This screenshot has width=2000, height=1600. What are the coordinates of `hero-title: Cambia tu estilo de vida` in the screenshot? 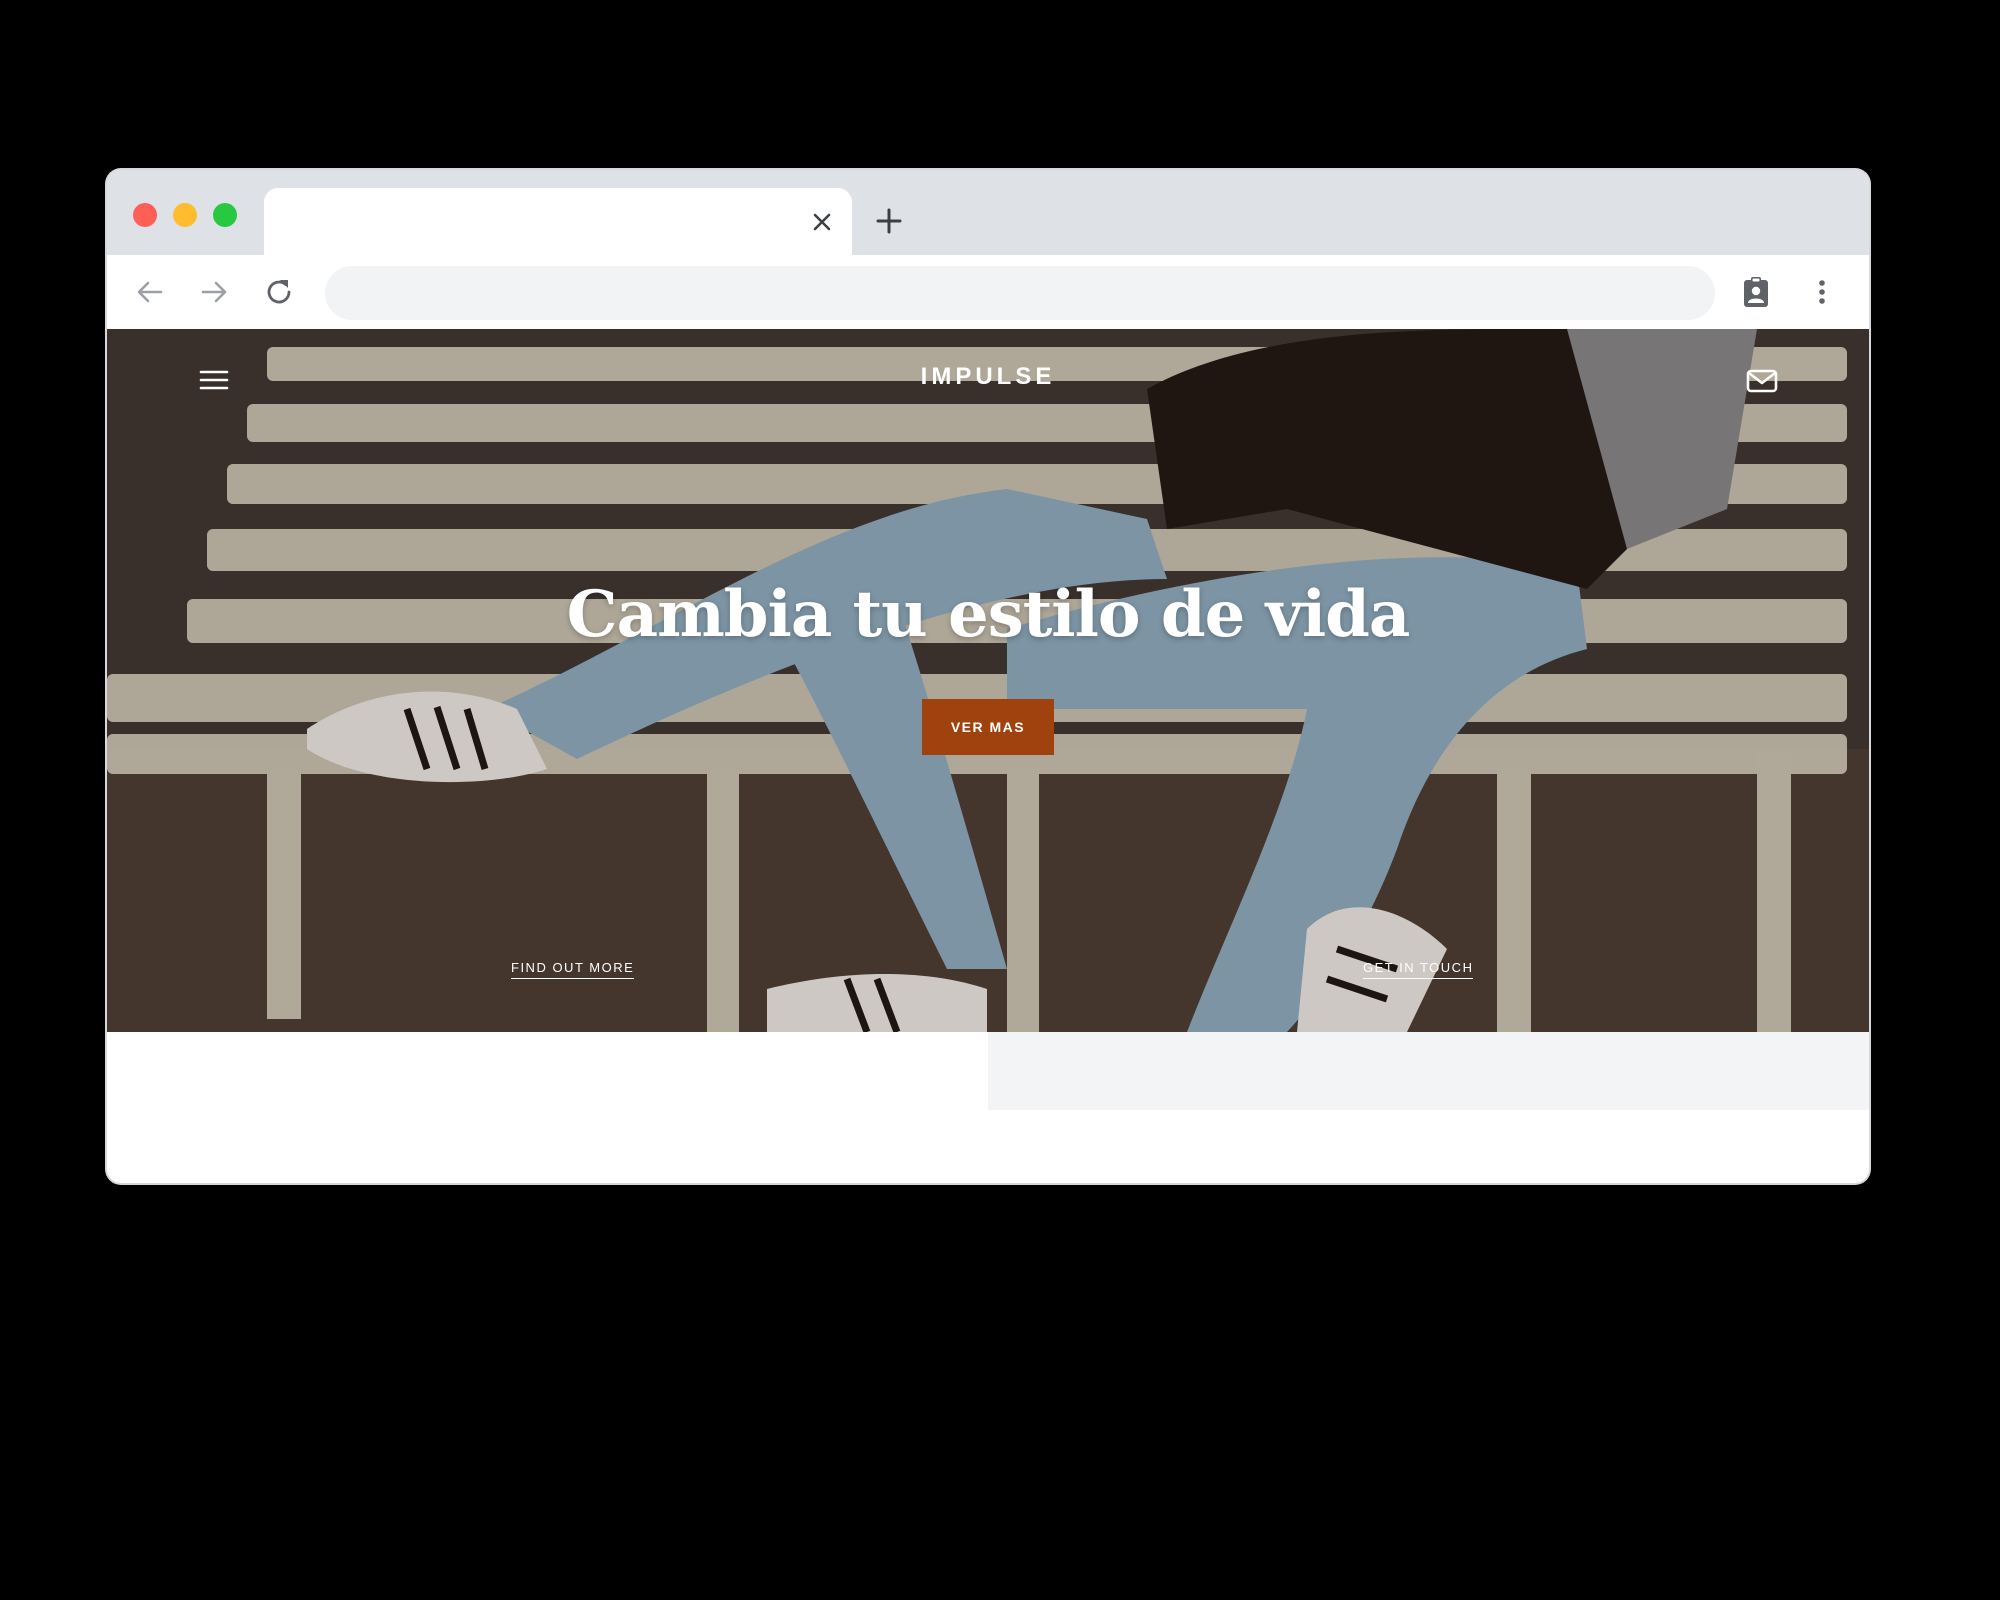 It's located at (988, 614).